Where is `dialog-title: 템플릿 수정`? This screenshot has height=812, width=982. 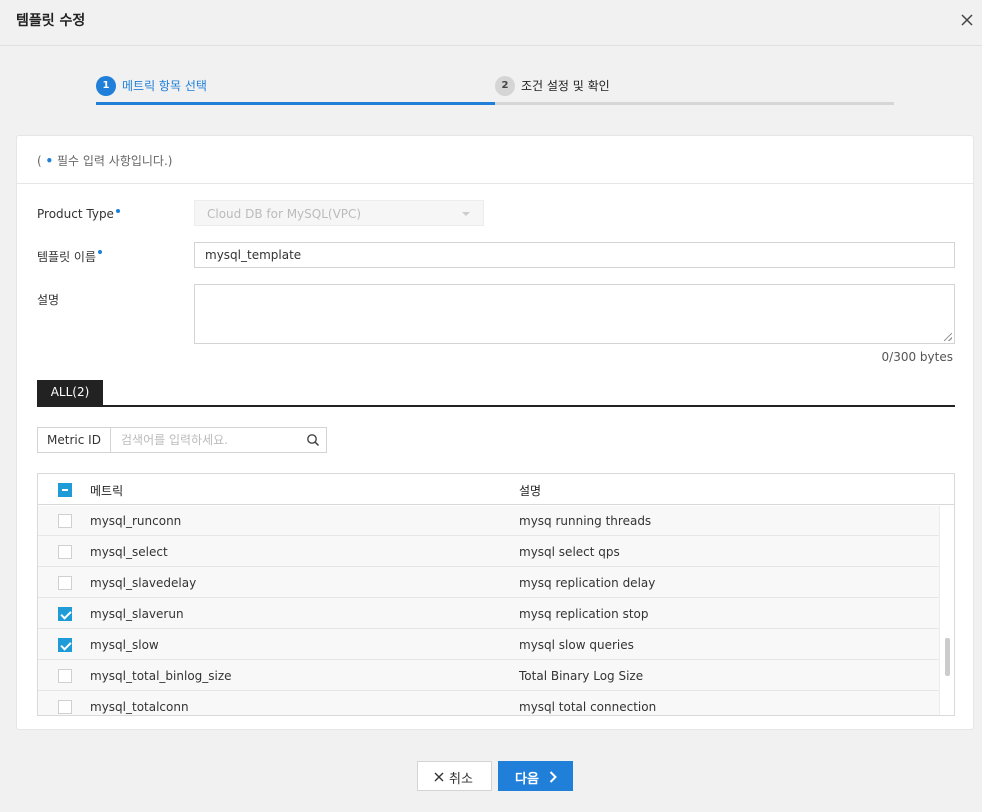 dialog-title: 템플릿 수정 is located at coordinates (51, 21).